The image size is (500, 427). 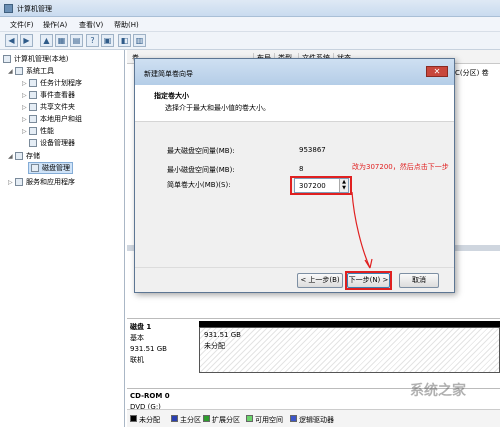 What do you see at coordinates (31, 71) in the screenshot?
I see `tree-system-tools: ◢ 系统工具` at bounding box center [31, 71].